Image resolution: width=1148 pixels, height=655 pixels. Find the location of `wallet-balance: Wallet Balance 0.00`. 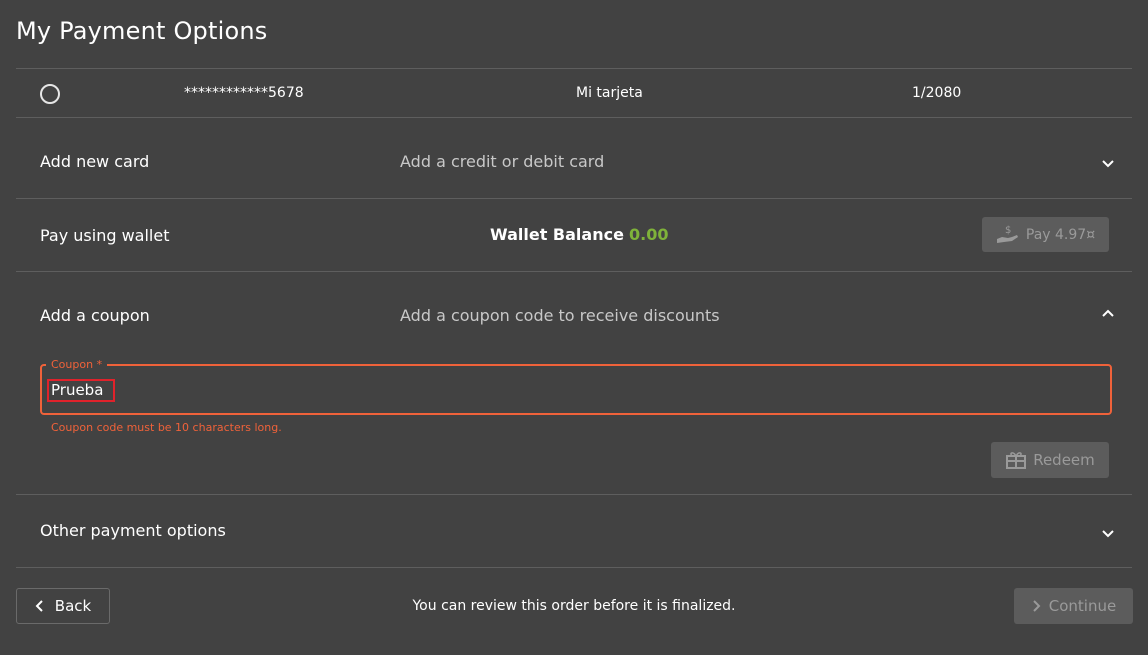

wallet-balance: Wallet Balance 0.00 is located at coordinates (579, 234).